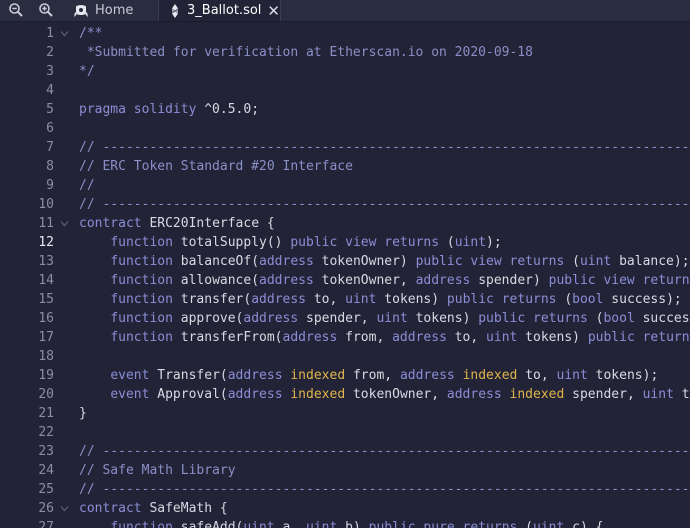 This screenshot has height=528, width=690. I want to click on zoom-in-icon, so click(46, 10).